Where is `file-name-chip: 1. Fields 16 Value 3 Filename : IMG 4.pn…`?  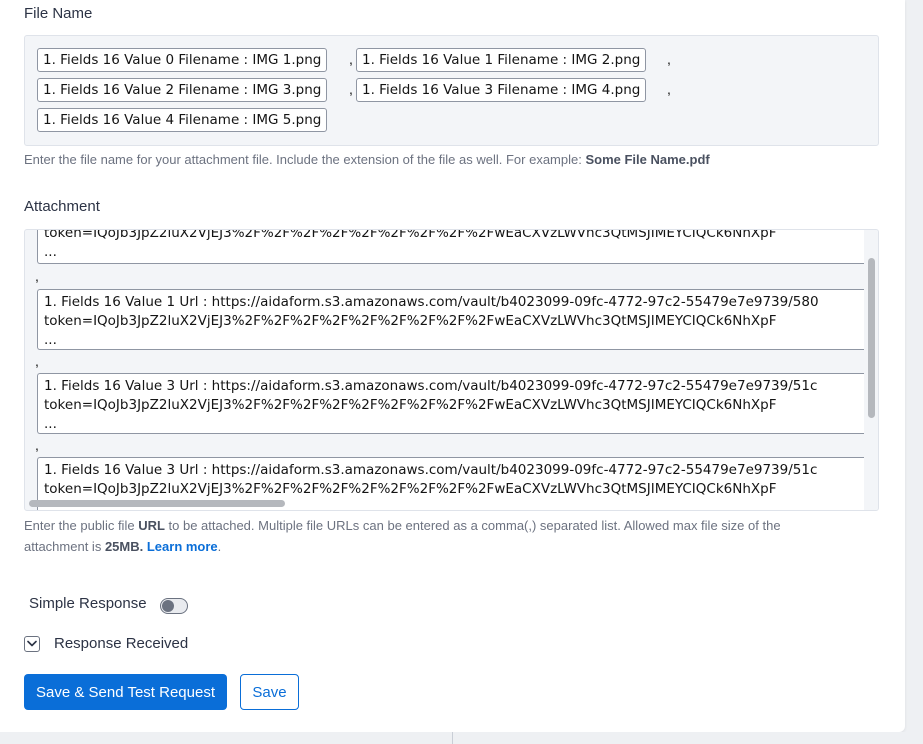
file-name-chip: 1. Fields 16 Value 3 Filename : IMG 4.pn… is located at coordinates (501, 90).